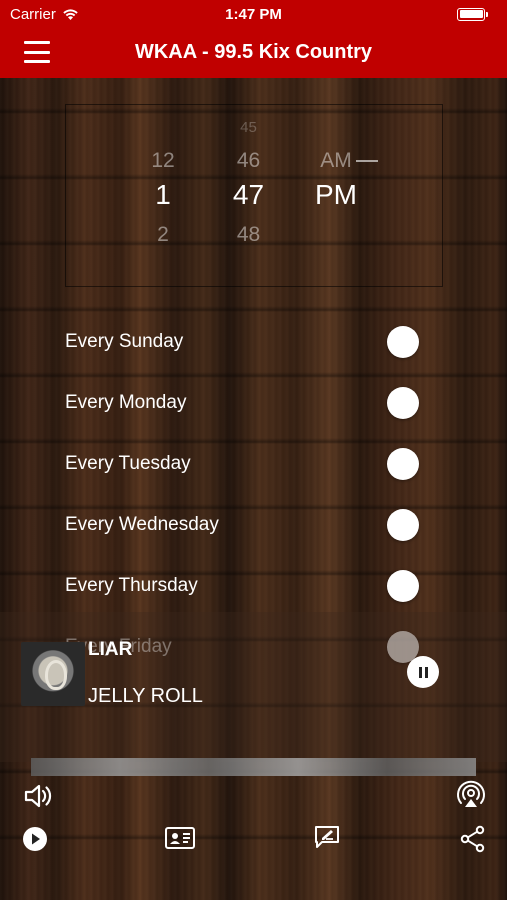 The height and width of the screenshot is (900, 507). I want to click on wifi-icon, so click(70, 14).